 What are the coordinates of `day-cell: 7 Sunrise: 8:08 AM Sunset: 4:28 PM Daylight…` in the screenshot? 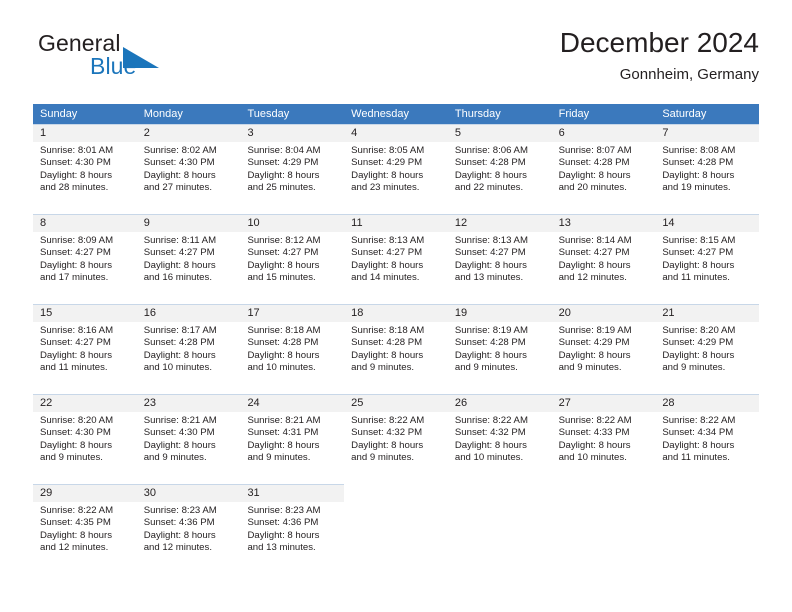 It's located at (707, 165).